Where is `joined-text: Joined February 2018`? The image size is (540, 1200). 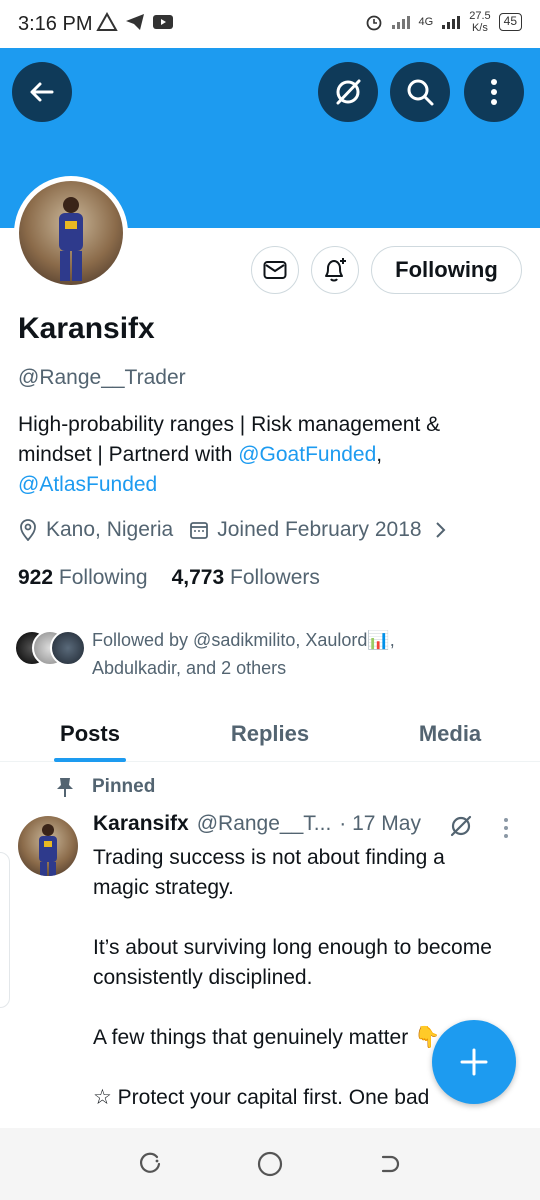
joined-text: Joined February 2018 is located at coordinates (319, 529).